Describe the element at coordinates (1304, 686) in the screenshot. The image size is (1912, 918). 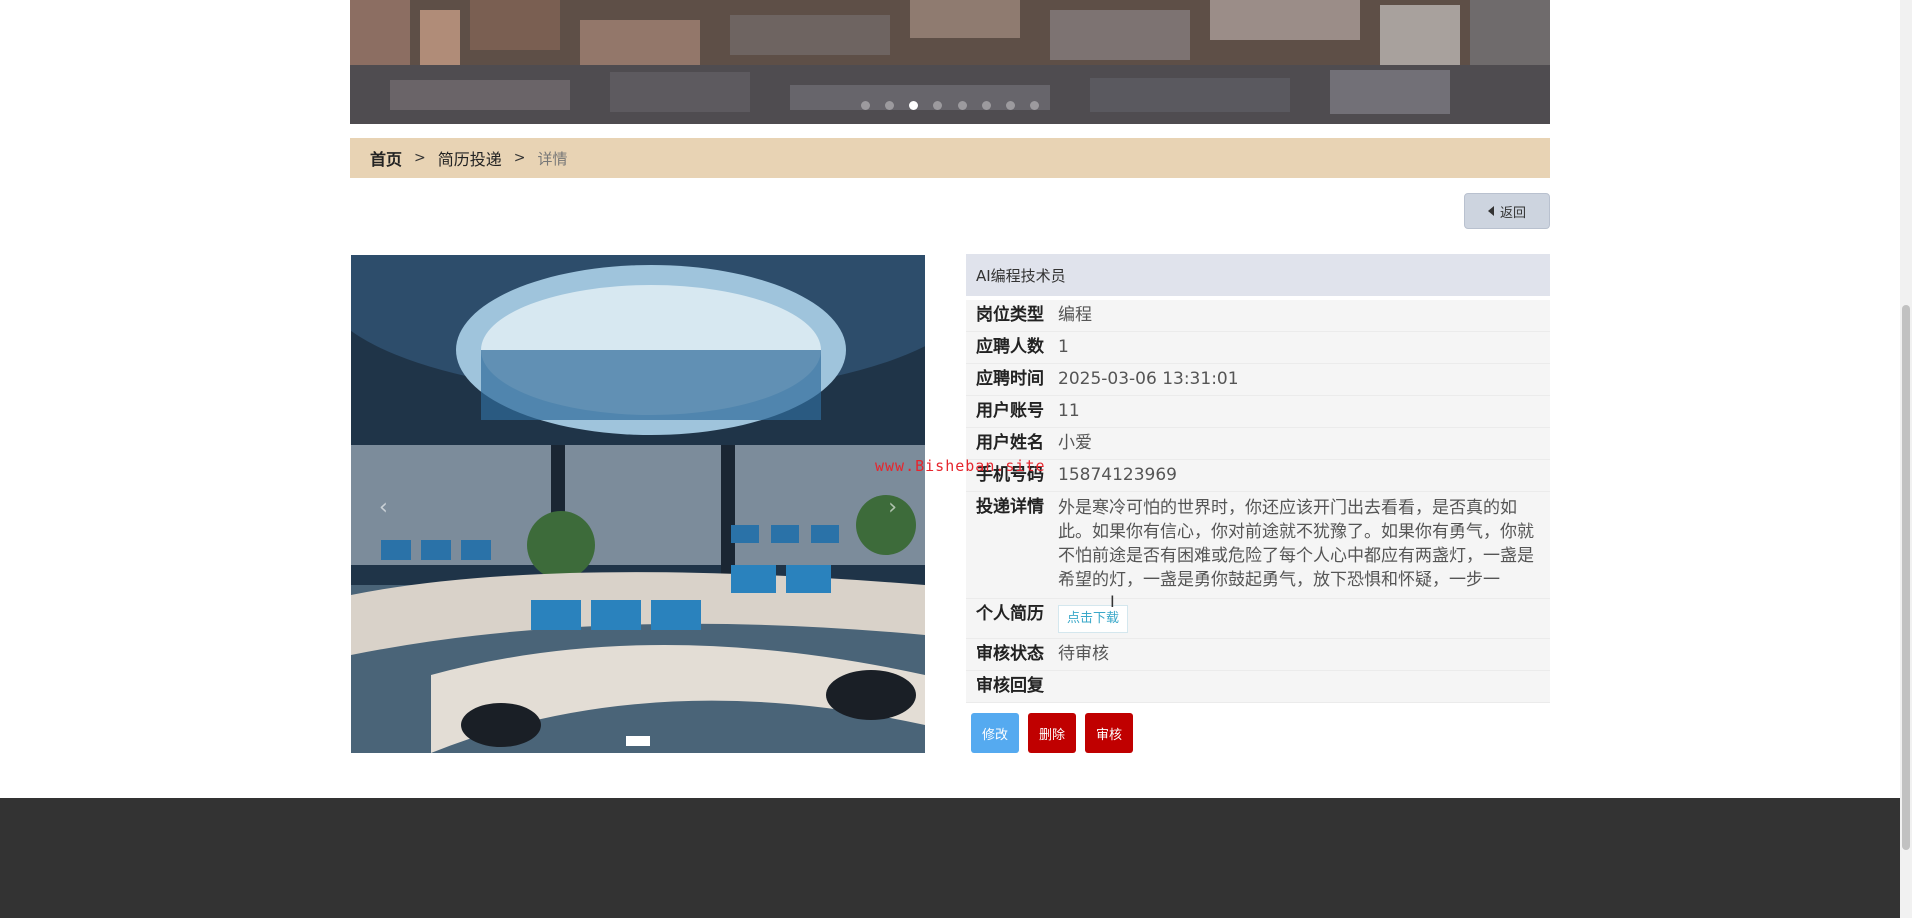
I see `audit-reply-value` at that location.